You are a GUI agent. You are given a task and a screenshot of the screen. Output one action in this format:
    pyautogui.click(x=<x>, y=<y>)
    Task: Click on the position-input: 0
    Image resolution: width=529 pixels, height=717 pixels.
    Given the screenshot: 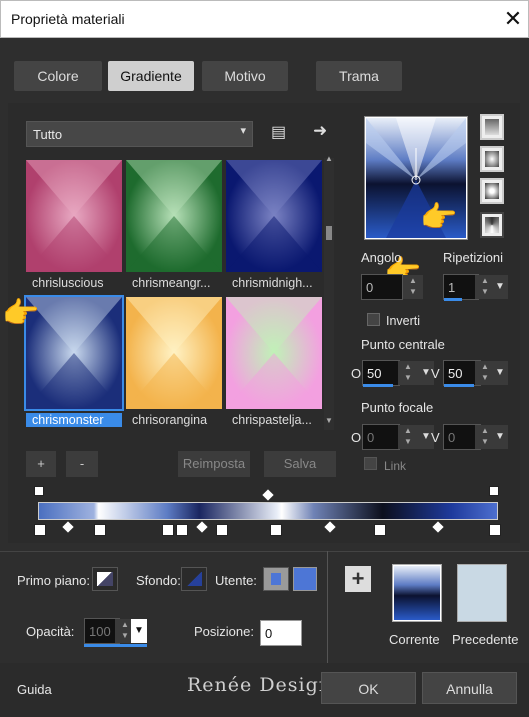 What is the action you would take?
    pyautogui.click(x=281, y=633)
    